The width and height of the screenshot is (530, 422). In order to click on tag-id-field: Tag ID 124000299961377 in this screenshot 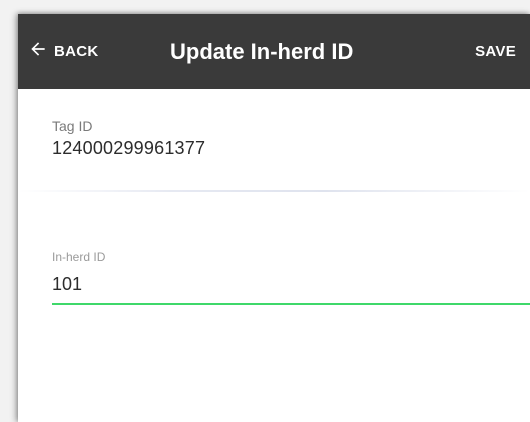, I will do `click(128, 138)`.